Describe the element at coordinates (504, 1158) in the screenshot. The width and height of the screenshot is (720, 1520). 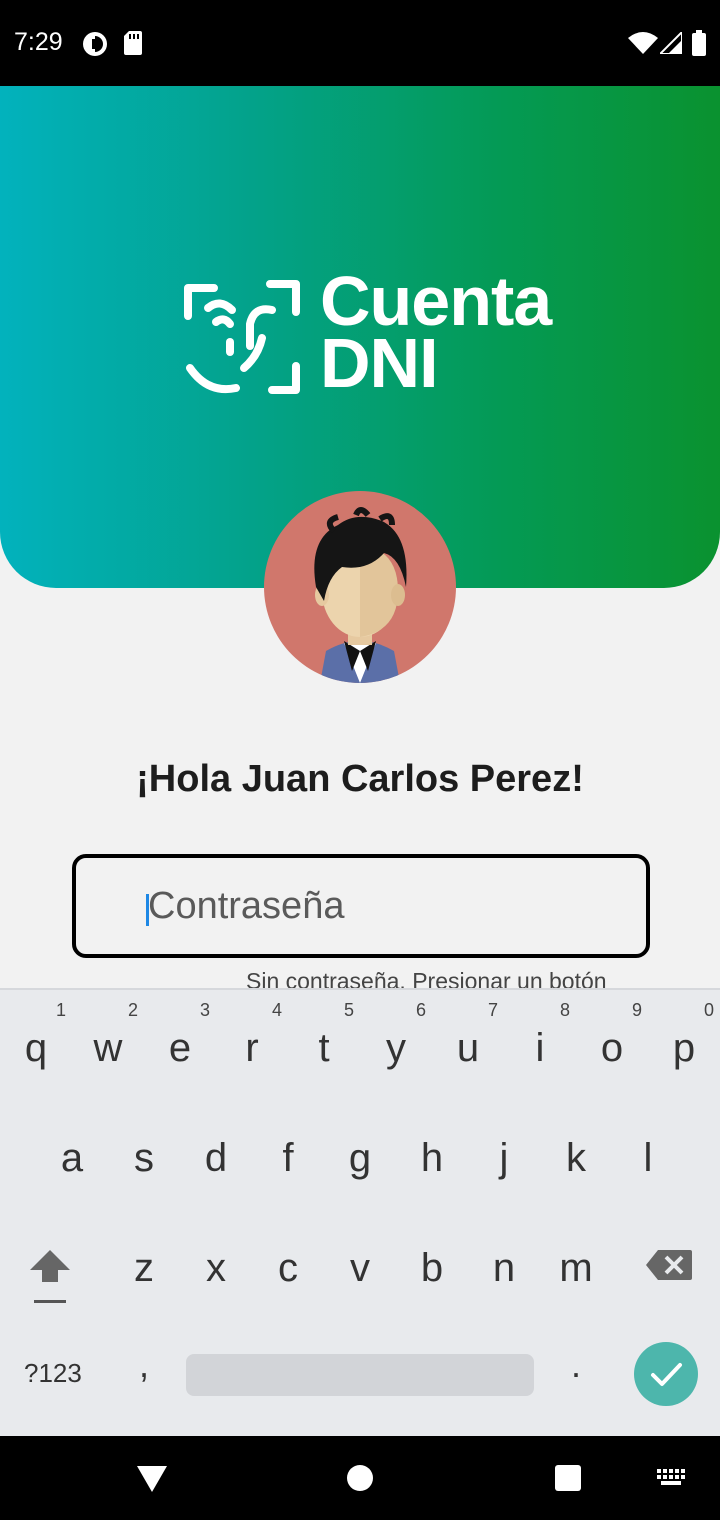
I see `key-j: j` at that location.